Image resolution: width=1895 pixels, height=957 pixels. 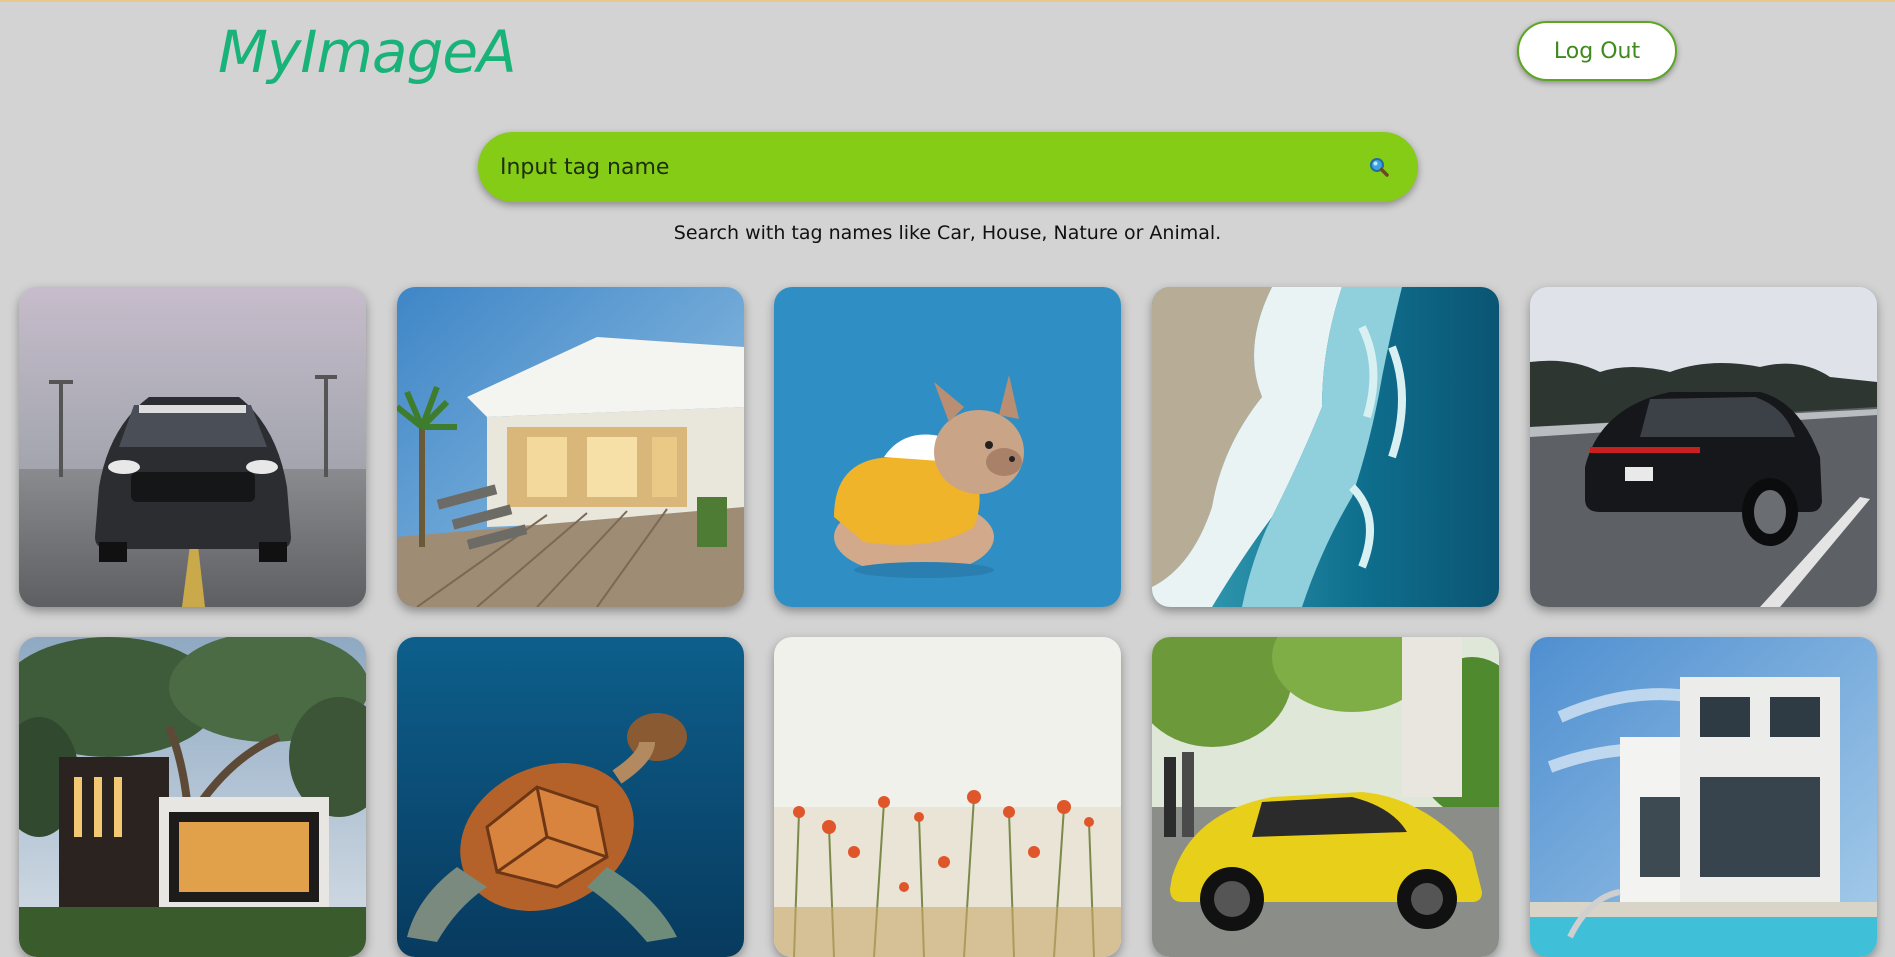 I want to click on logout-button: Log Out, so click(x=1597, y=51).